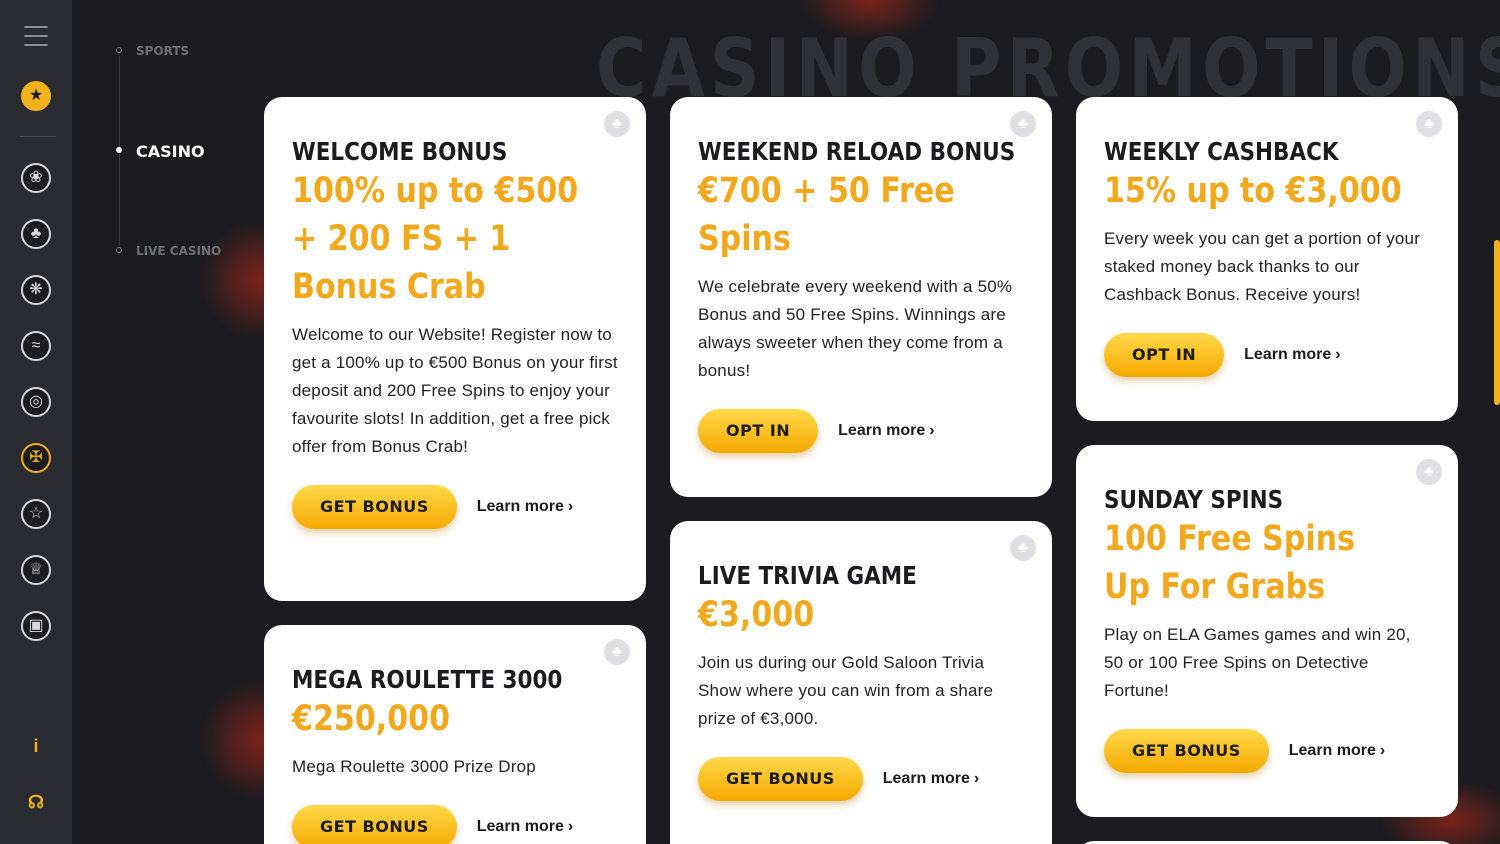 The image size is (1500, 844). Describe the element at coordinates (178, 251) in the screenshot. I see `subnav-item-live-casino: LIVE CASINO` at that location.